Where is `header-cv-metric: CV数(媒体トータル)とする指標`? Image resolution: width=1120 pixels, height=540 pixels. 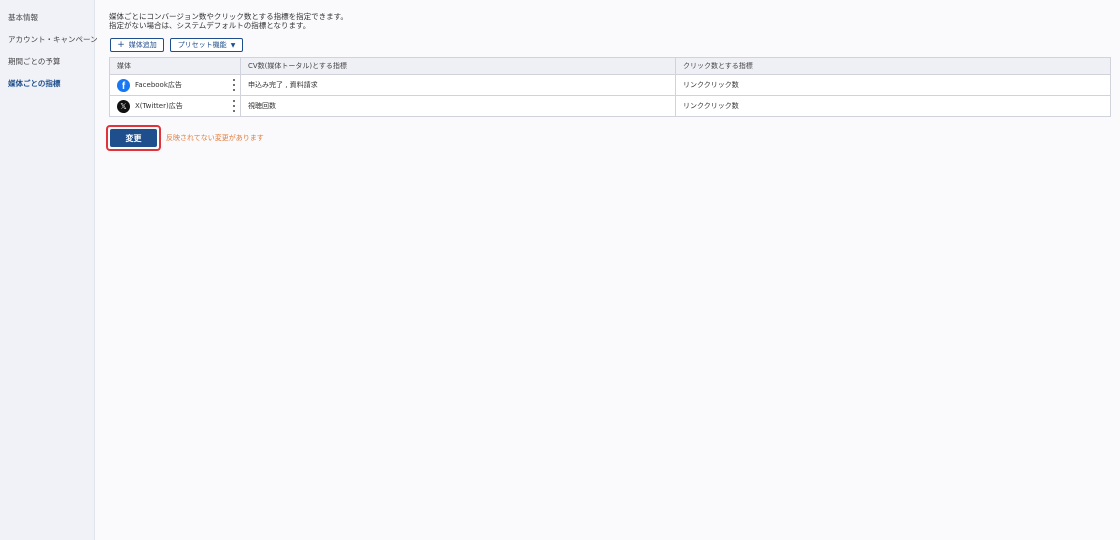 header-cv-metric: CV数(媒体トータル)とする指標 is located at coordinates (458, 66).